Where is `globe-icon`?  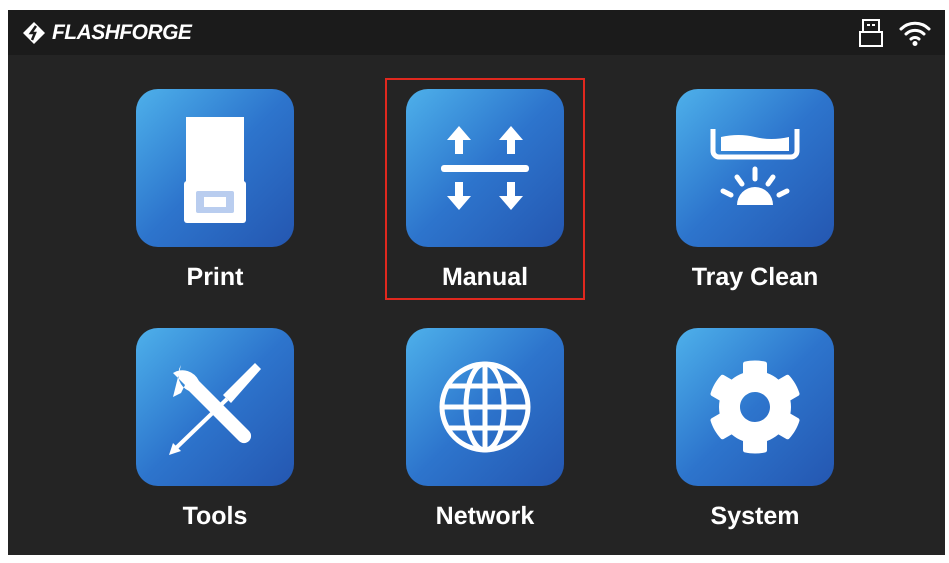 globe-icon is located at coordinates (485, 407).